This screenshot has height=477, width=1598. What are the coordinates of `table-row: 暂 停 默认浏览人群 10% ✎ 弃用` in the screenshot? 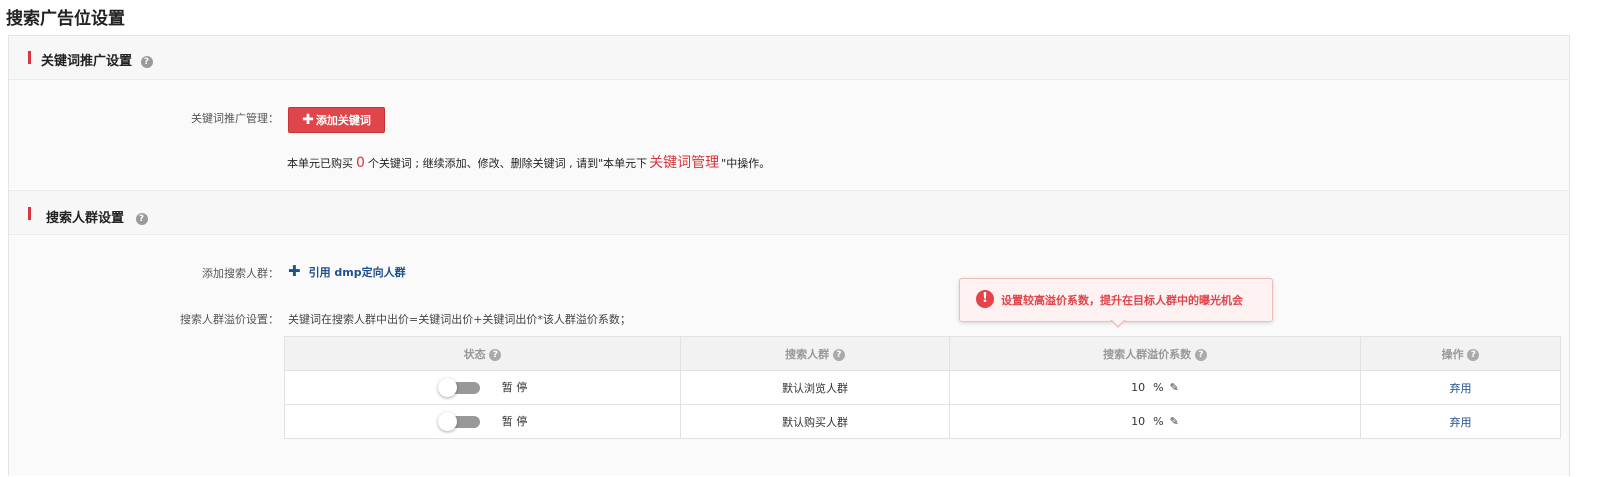 It's located at (922, 387).